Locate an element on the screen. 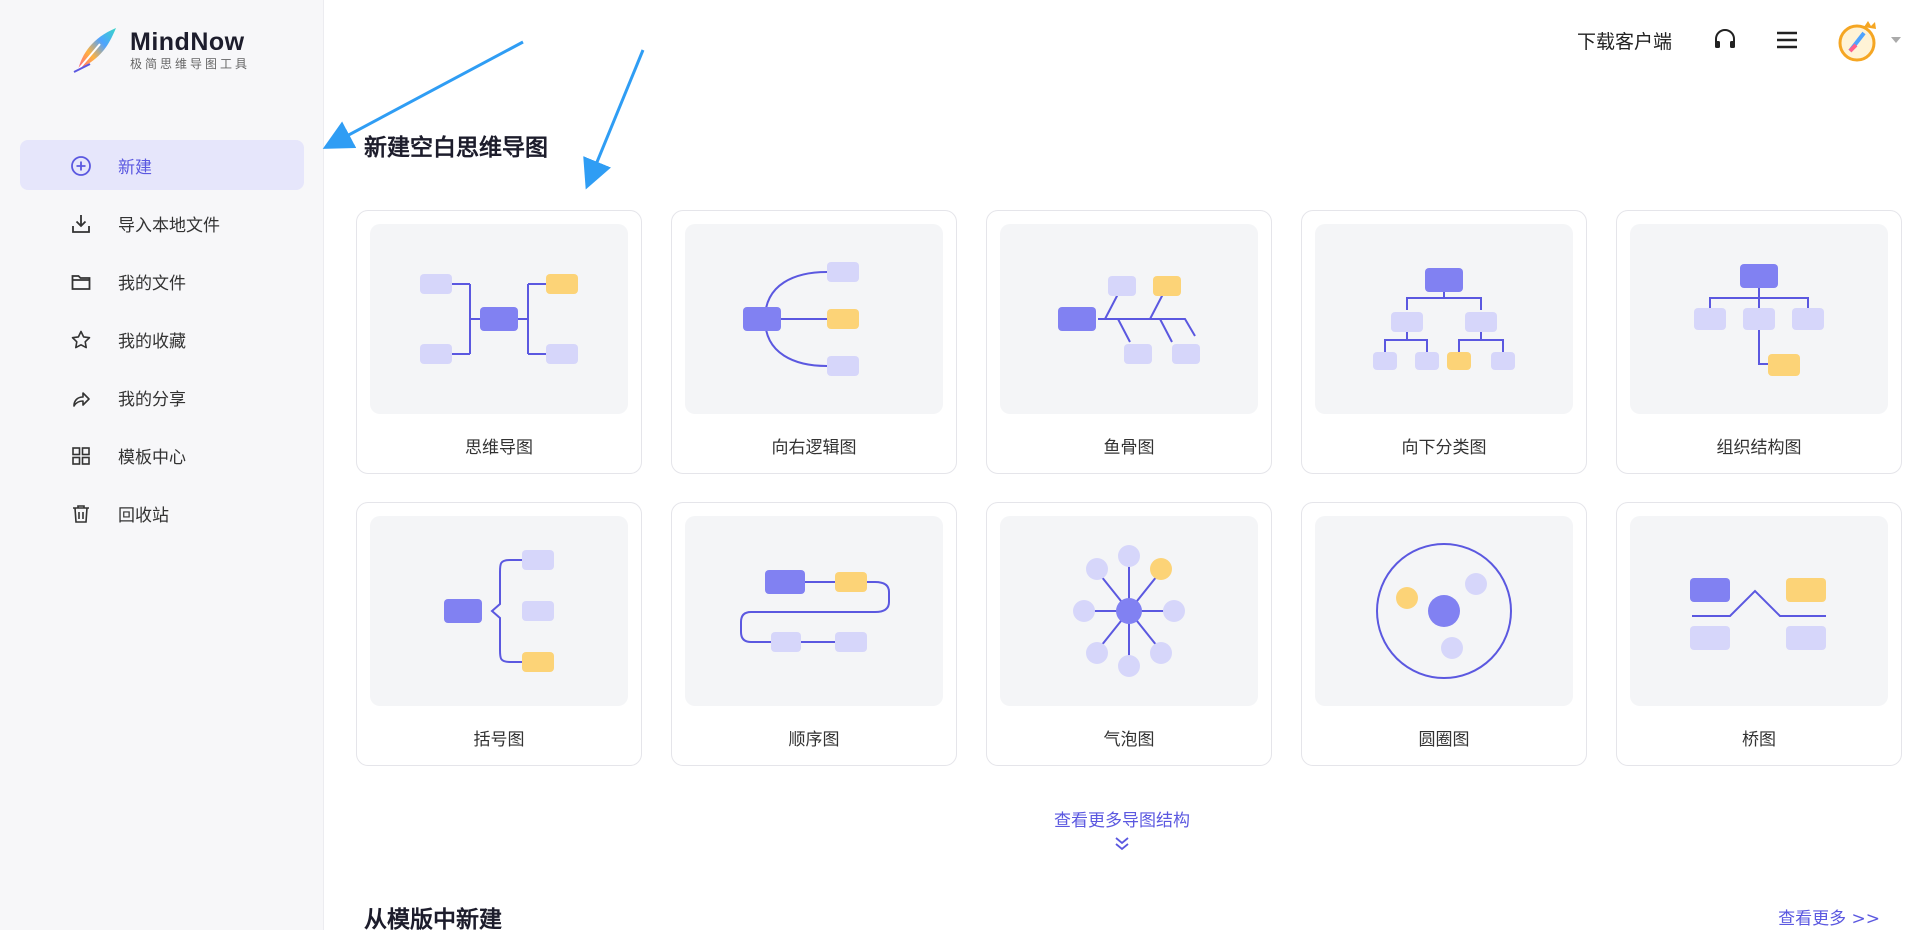 The image size is (1920, 934). feather-logo-icon is located at coordinates (94, 50).